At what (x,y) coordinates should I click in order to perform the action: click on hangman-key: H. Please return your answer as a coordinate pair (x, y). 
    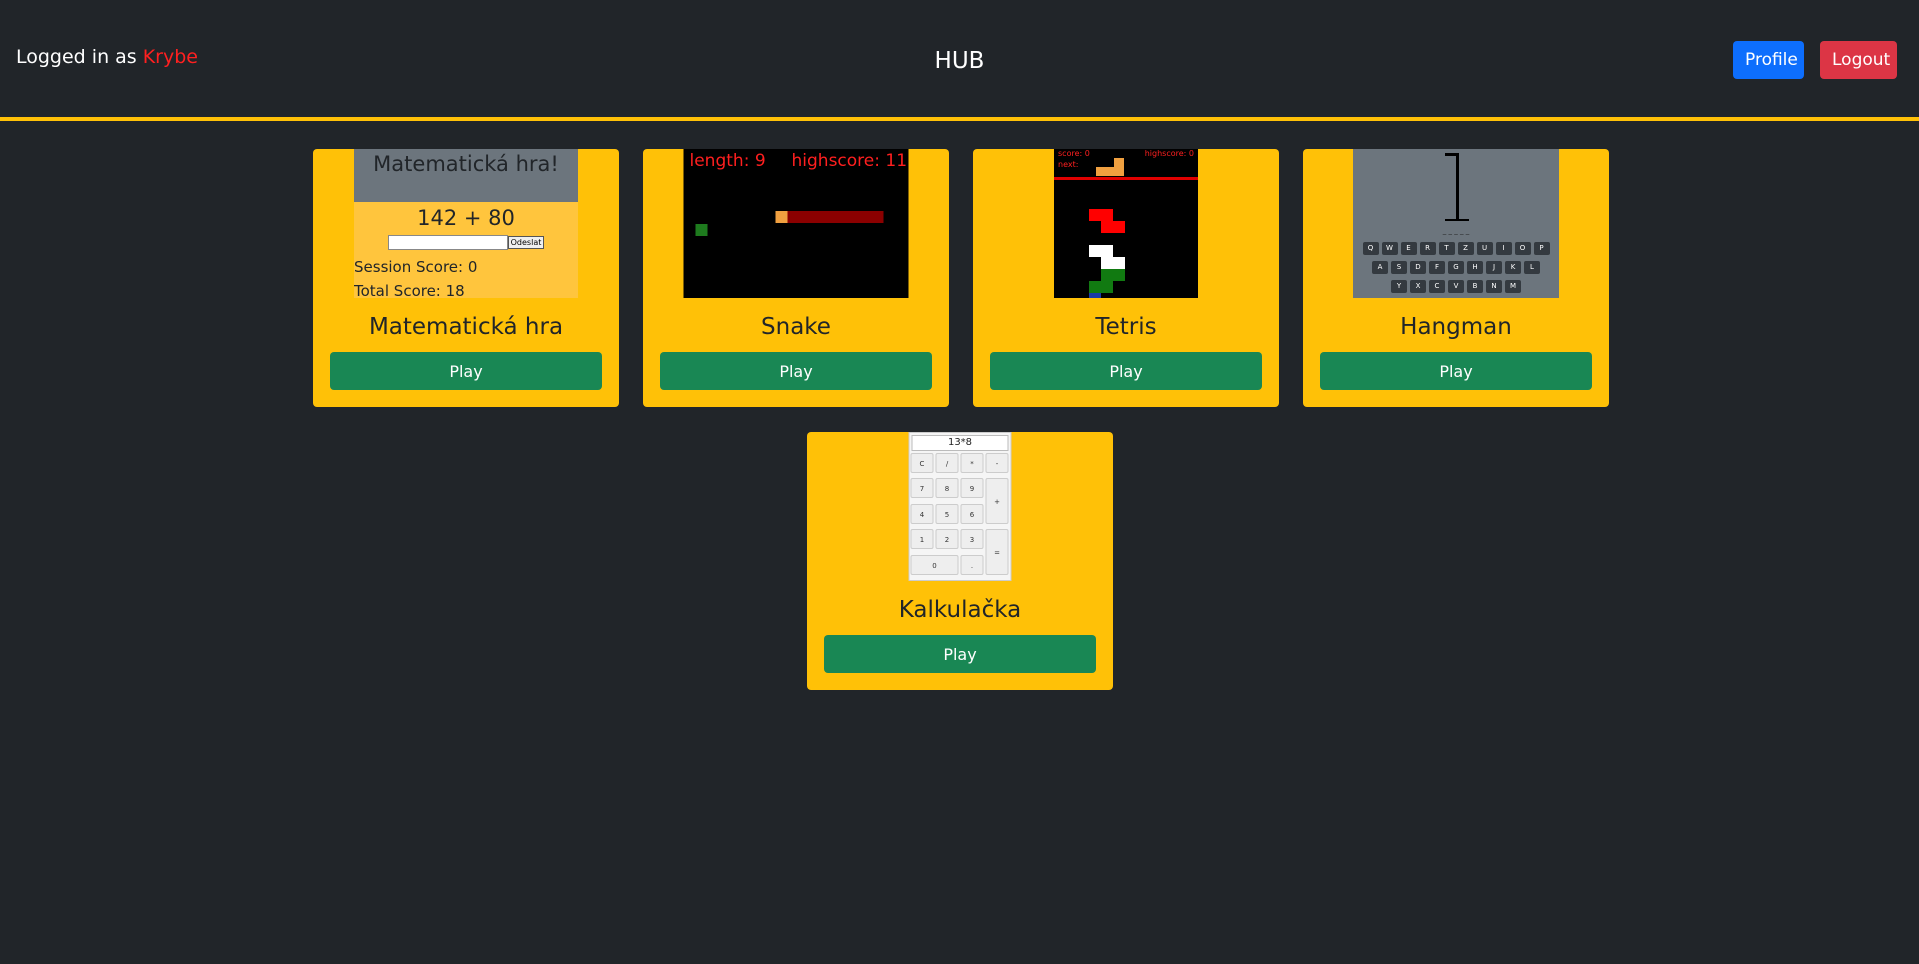
    Looking at the image, I should click on (1475, 267).